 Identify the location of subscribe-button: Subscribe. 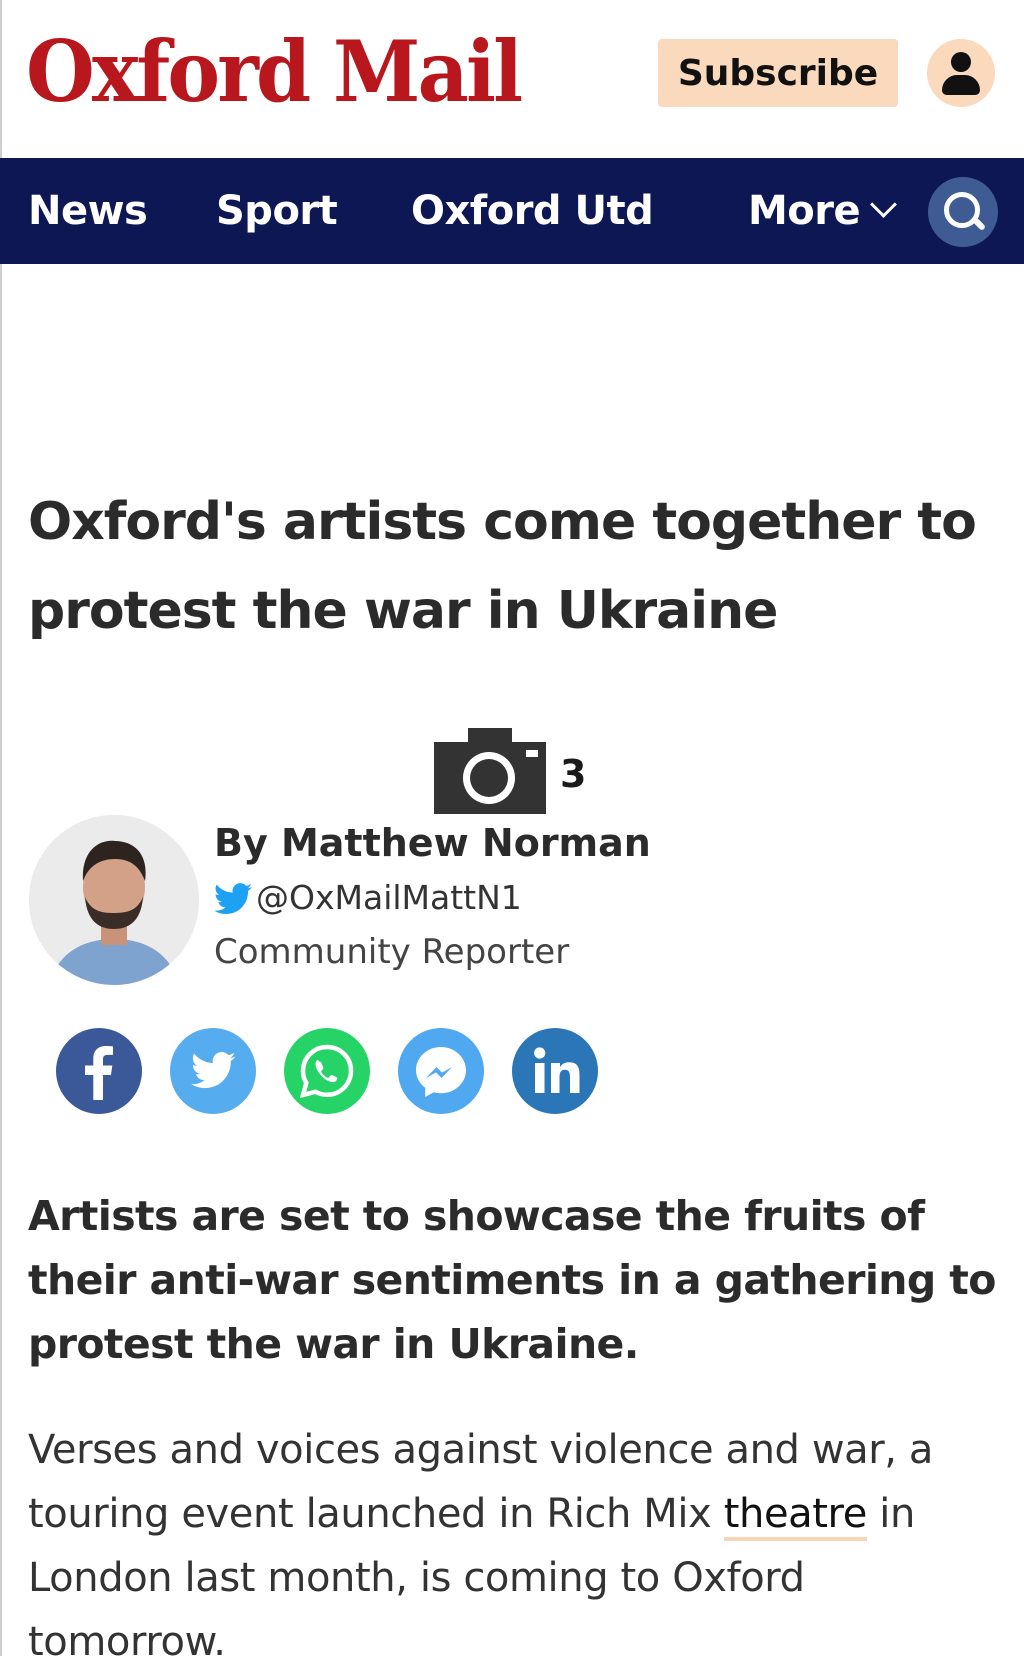
(778, 73).